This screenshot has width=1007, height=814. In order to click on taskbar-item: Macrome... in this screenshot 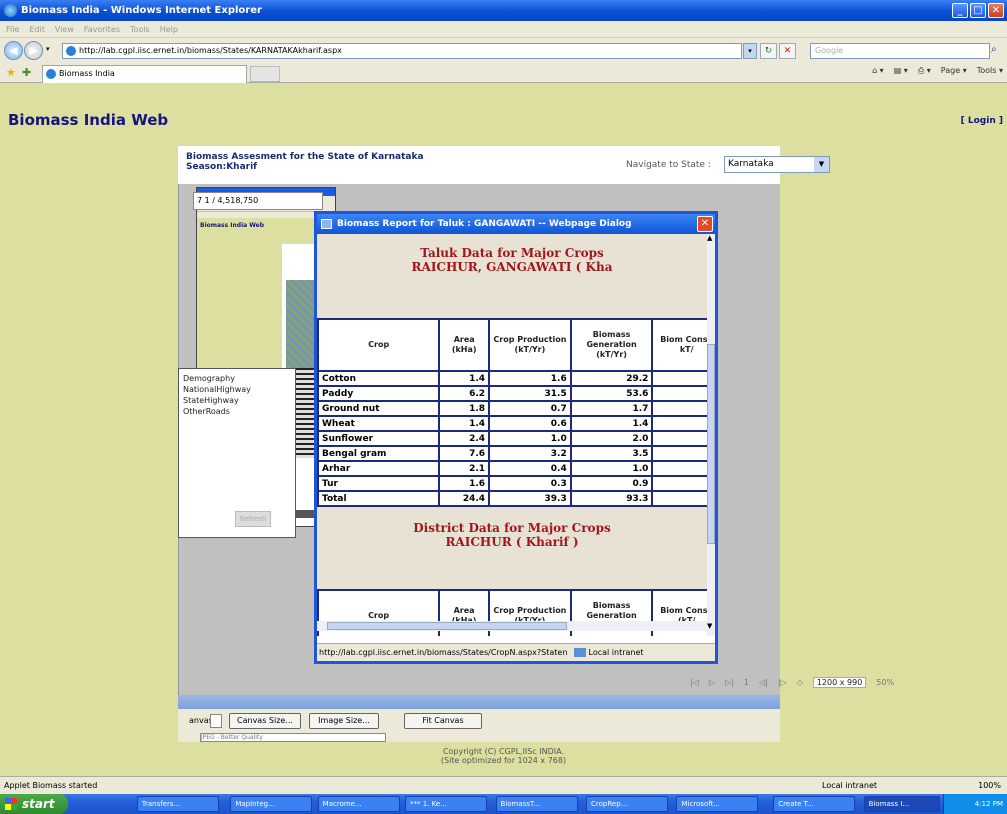, I will do `click(358, 804)`.